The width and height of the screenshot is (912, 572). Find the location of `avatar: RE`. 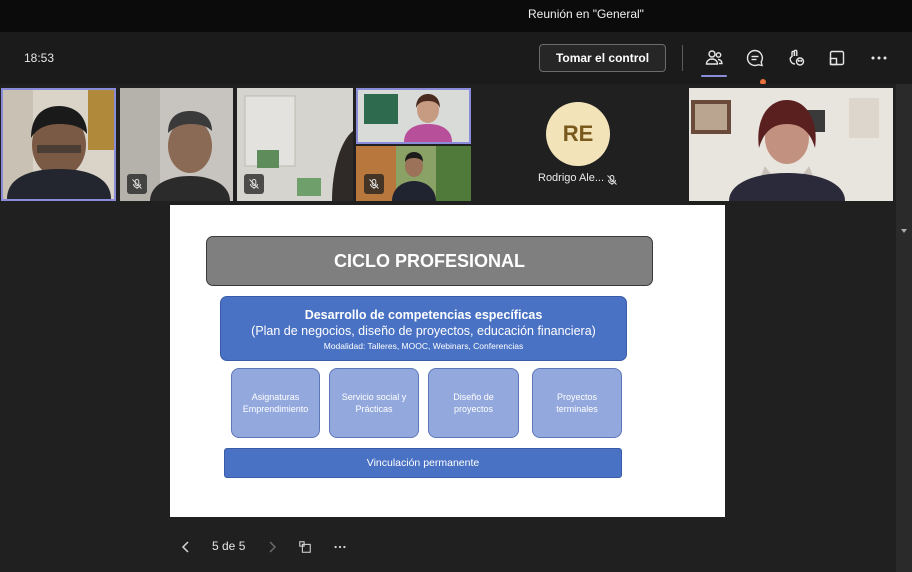

avatar: RE is located at coordinates (578, 134).